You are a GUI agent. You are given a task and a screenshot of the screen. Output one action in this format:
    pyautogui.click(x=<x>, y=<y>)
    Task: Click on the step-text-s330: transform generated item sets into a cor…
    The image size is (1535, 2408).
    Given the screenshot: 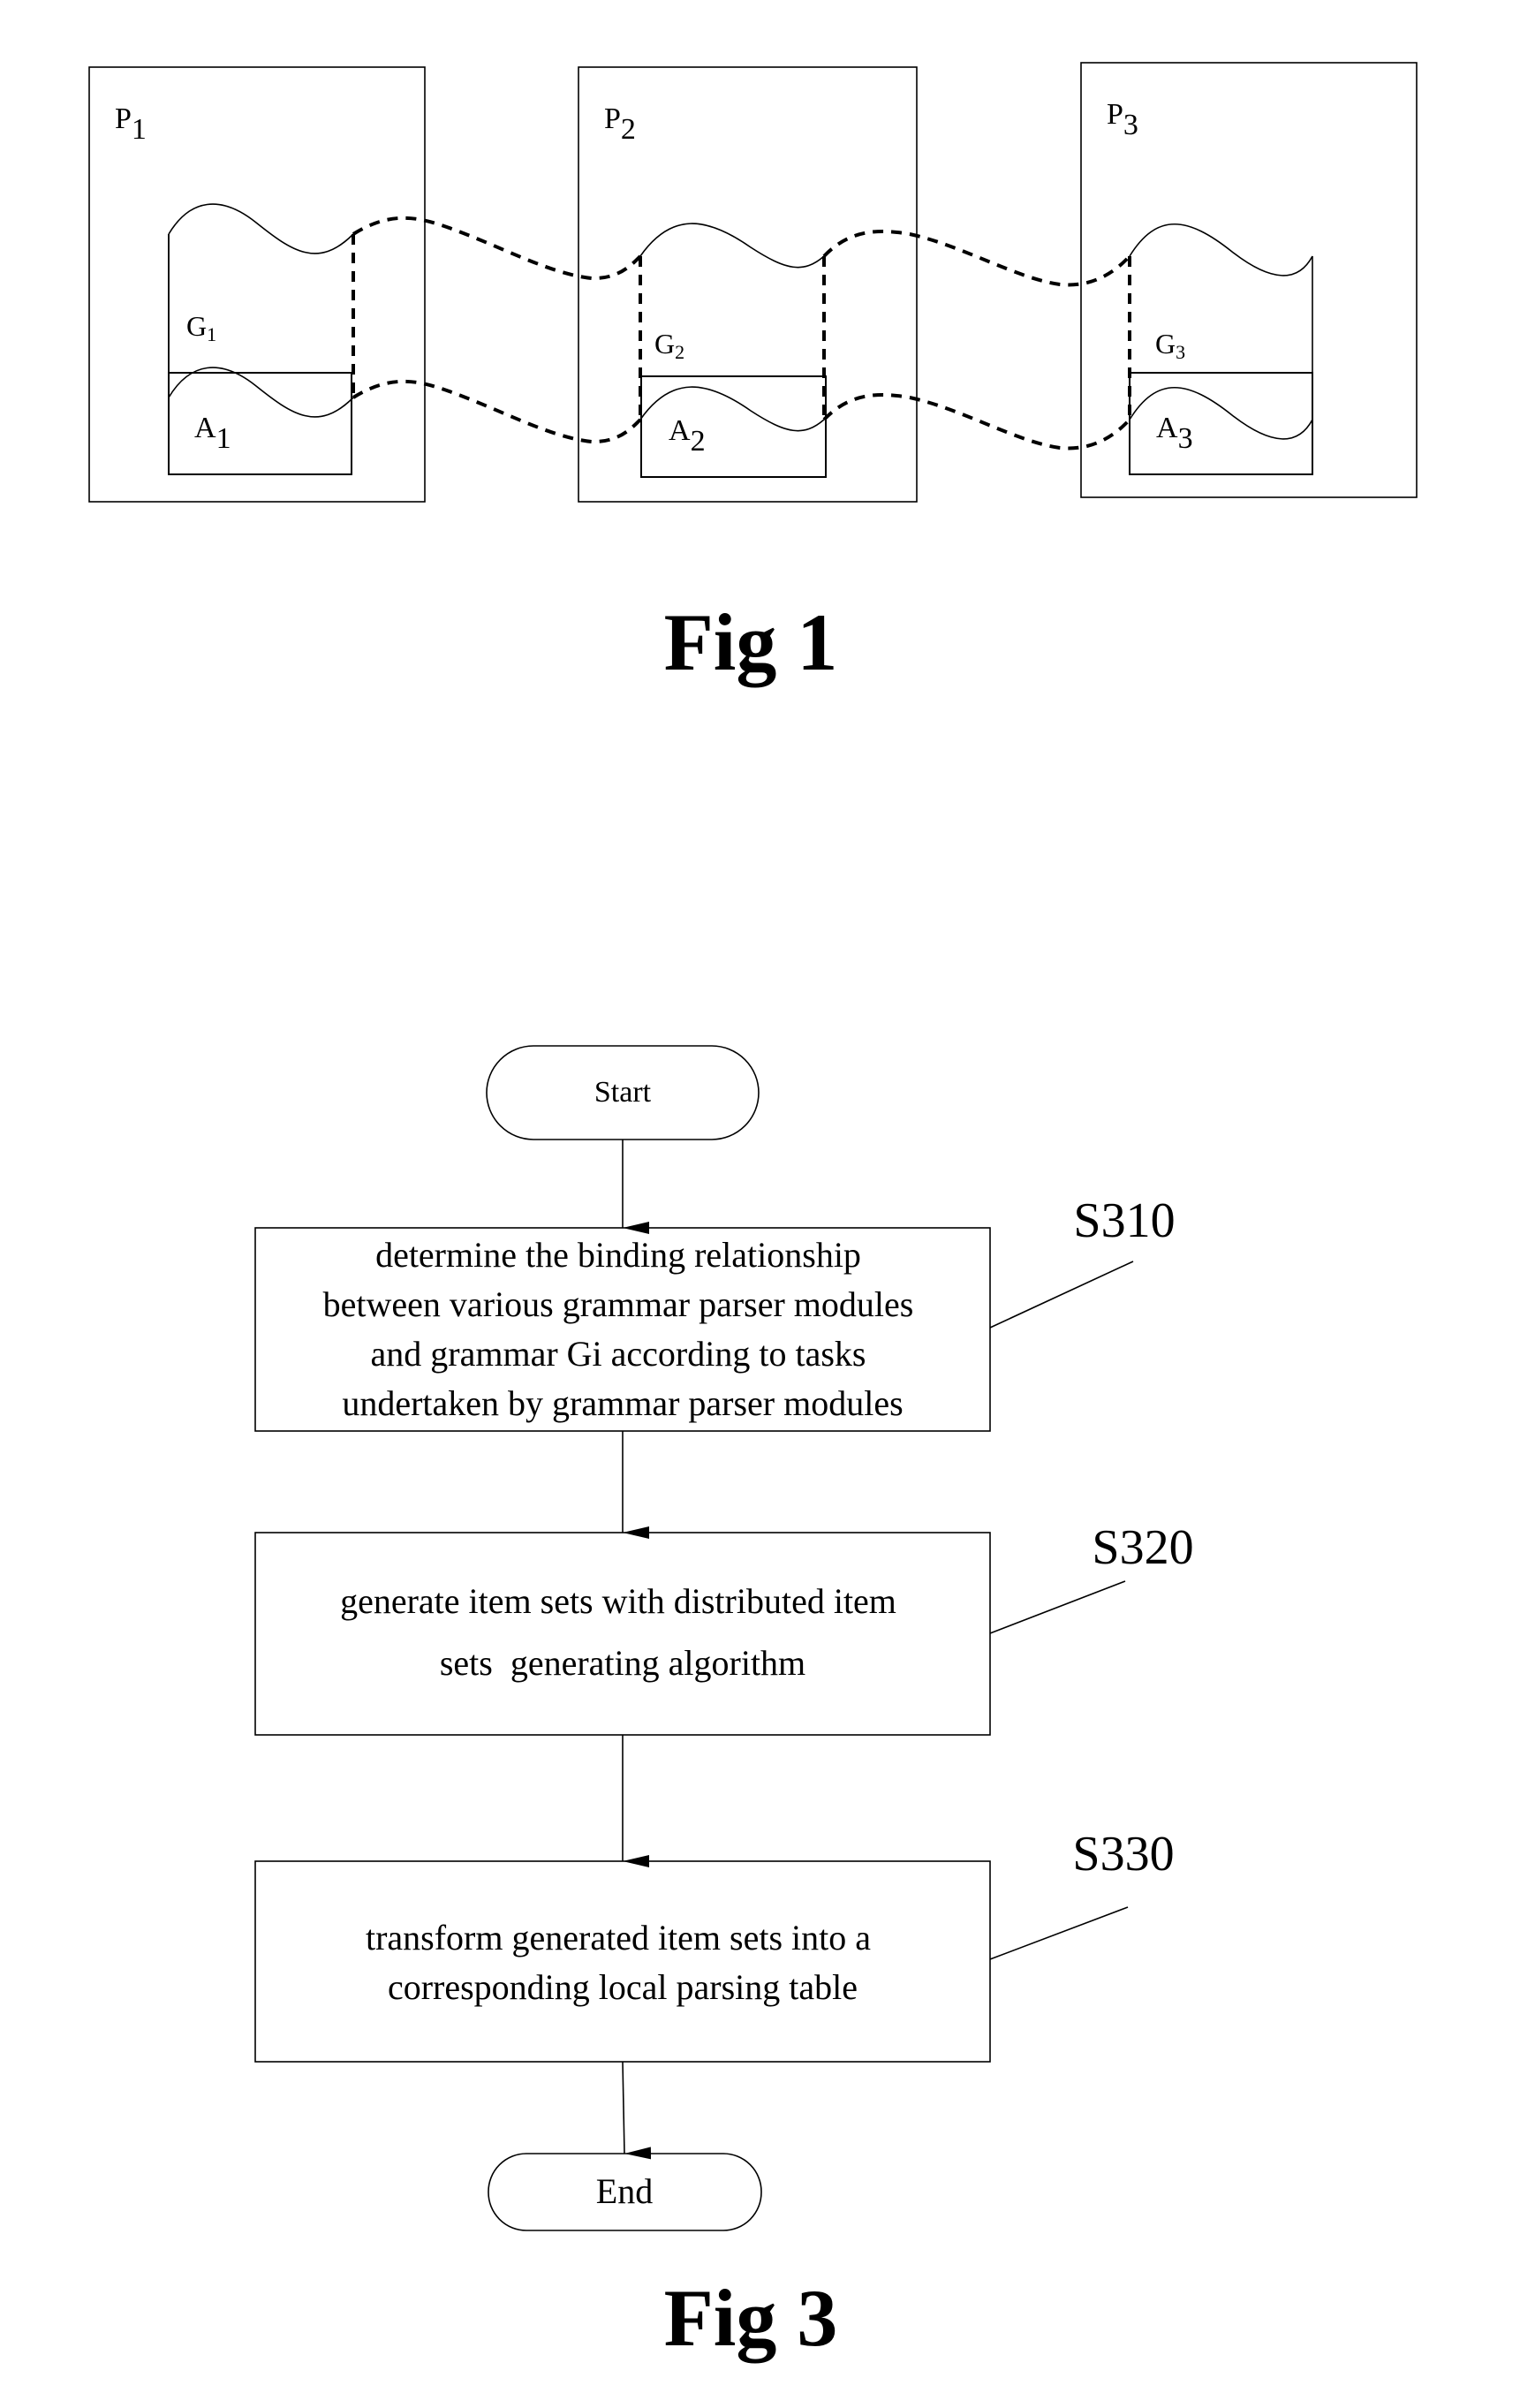 What is the action you would take?
    pyautogui.click(x=623, y=1962)
    